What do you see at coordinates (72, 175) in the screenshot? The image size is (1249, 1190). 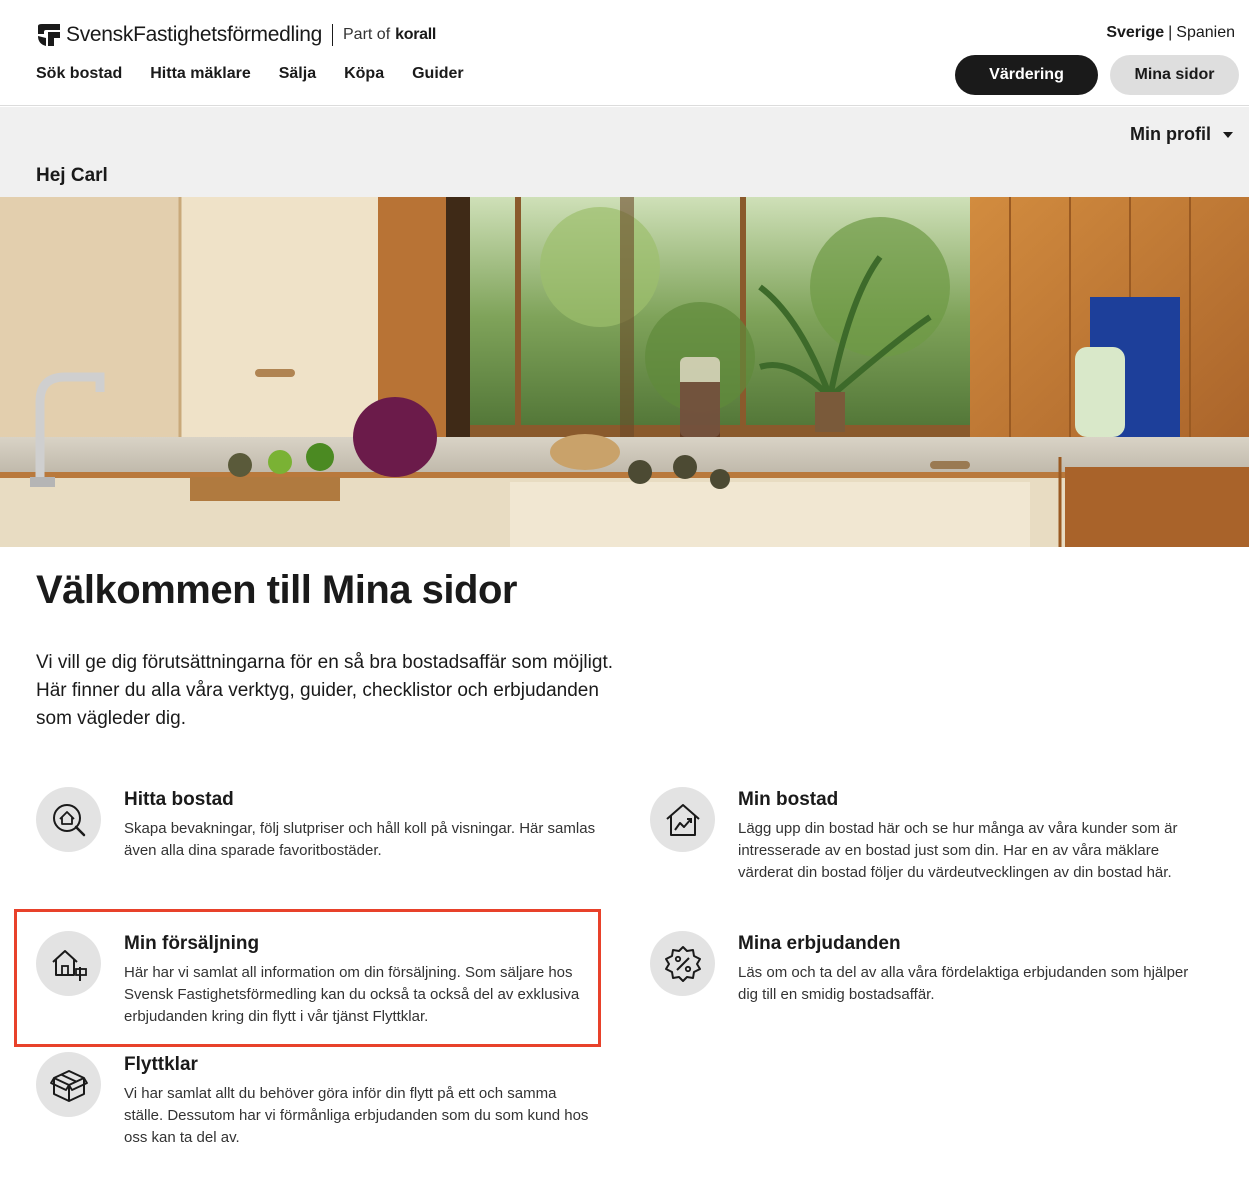 I see `greeting: Hej Carl` at bounding box center [72, 175].